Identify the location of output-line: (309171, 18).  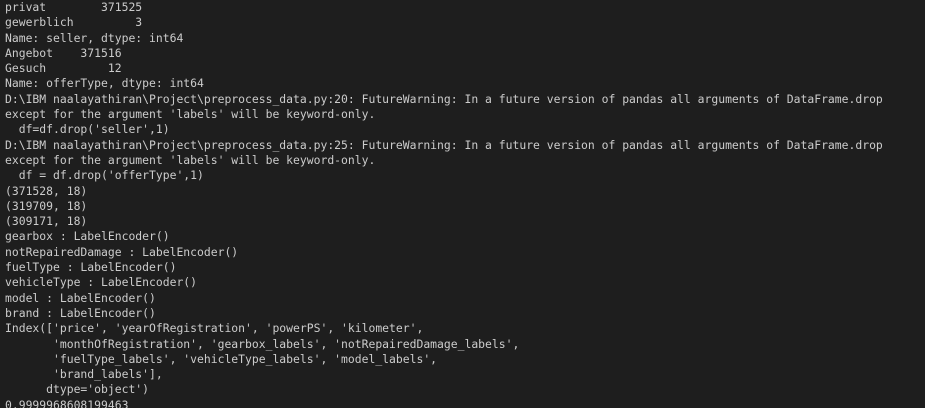
(46, 221).